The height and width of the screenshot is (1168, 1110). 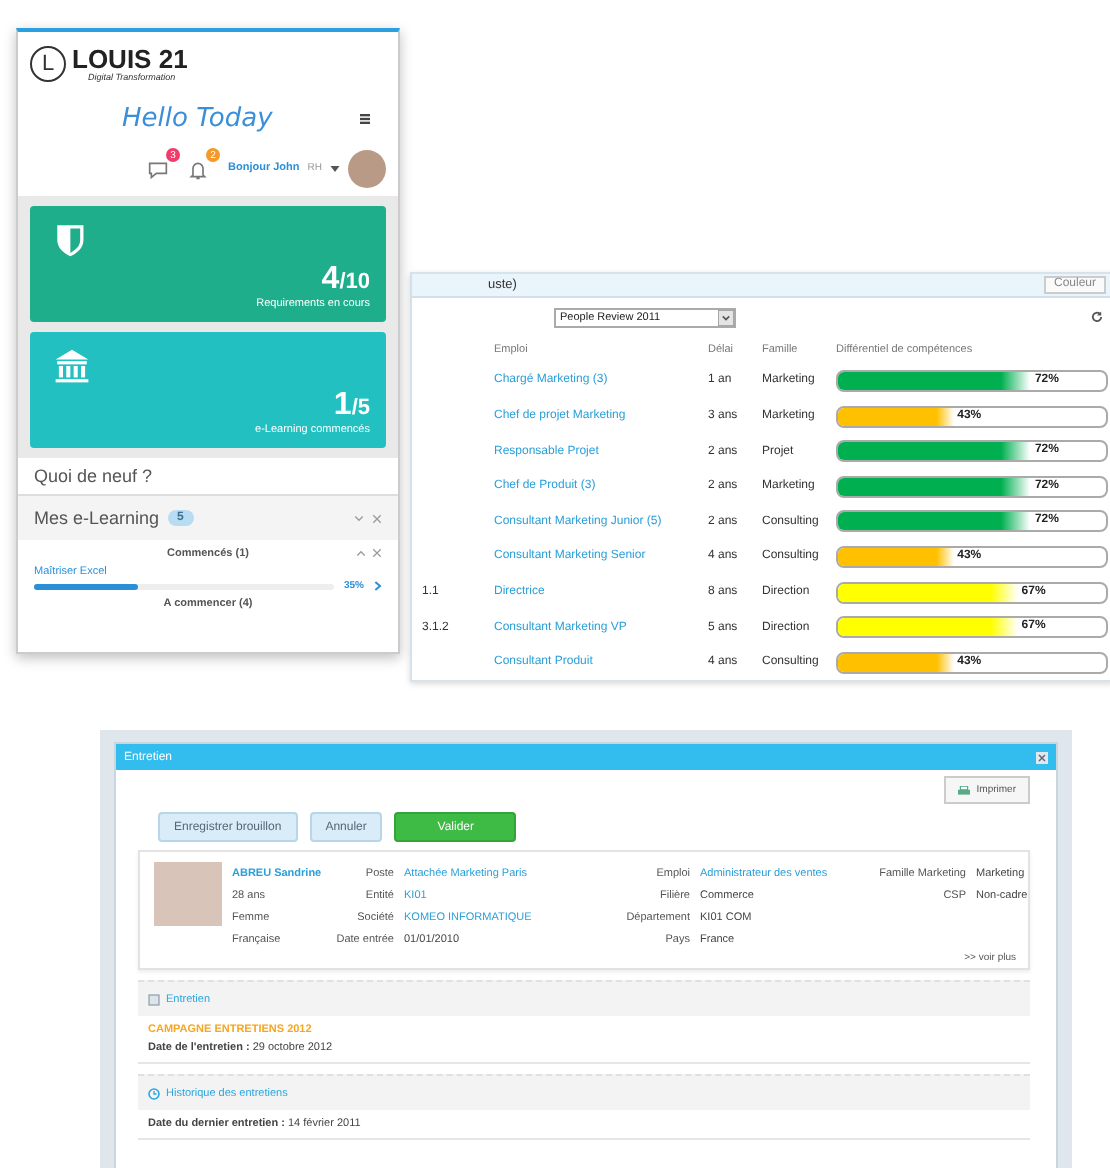 What do you see at coordinates (97, 518) in the screenshot?
I see `section-title: Mes e-Learning` at bounding box center [97, 518].